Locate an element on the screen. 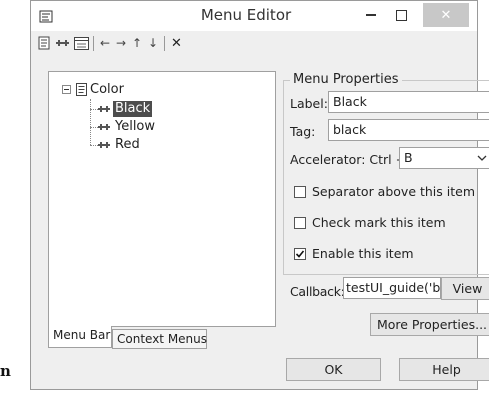 This screenshot has width=489, height=397. new-menu-item-button is located at coordinates (62, 43).